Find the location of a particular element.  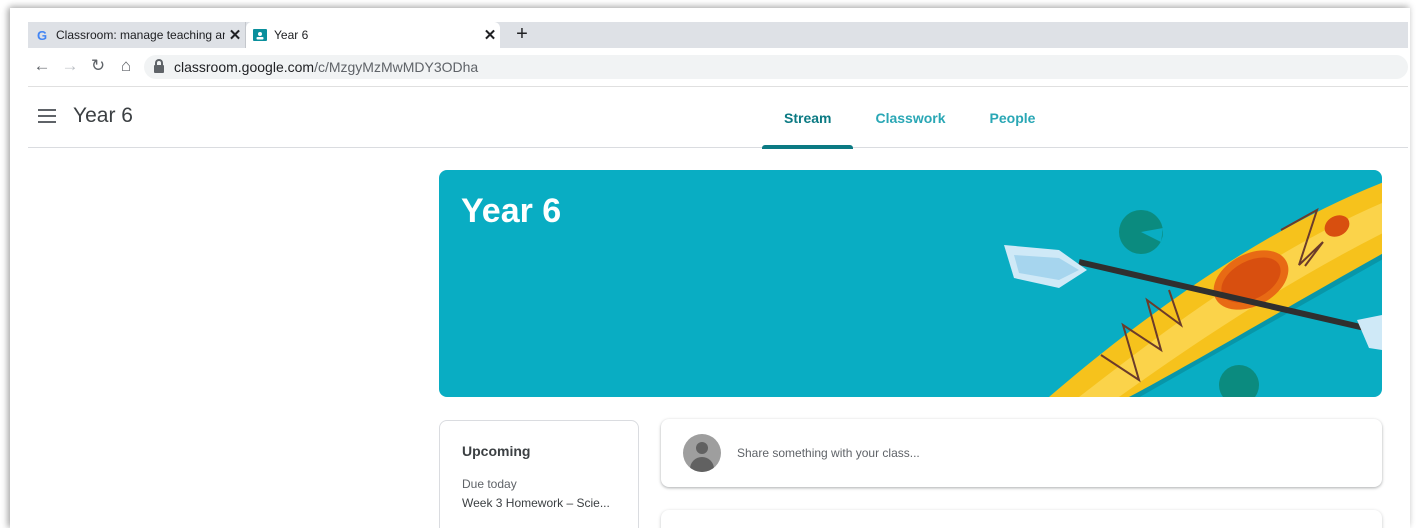

back-arrow-icon: ← is located at coordinates (42, 66).